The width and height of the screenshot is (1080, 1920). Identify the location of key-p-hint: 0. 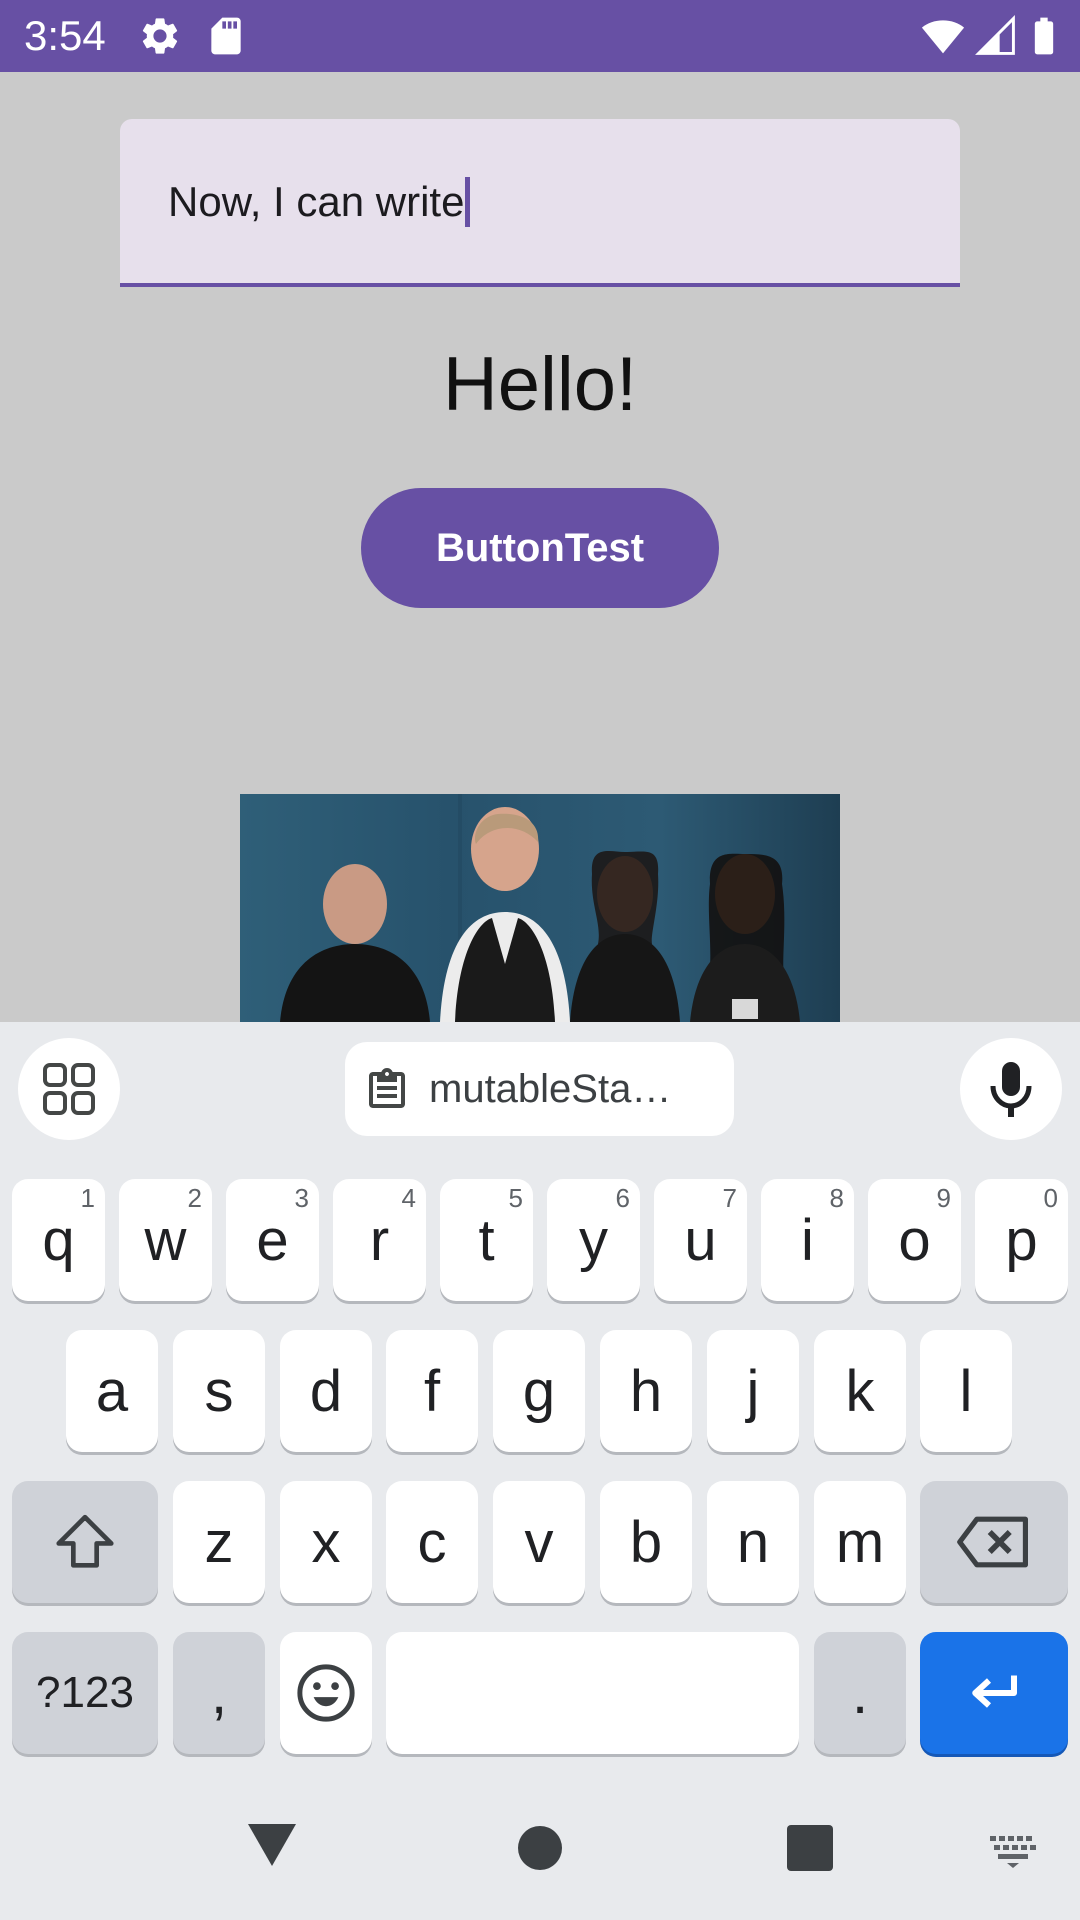
(1050, 1198).